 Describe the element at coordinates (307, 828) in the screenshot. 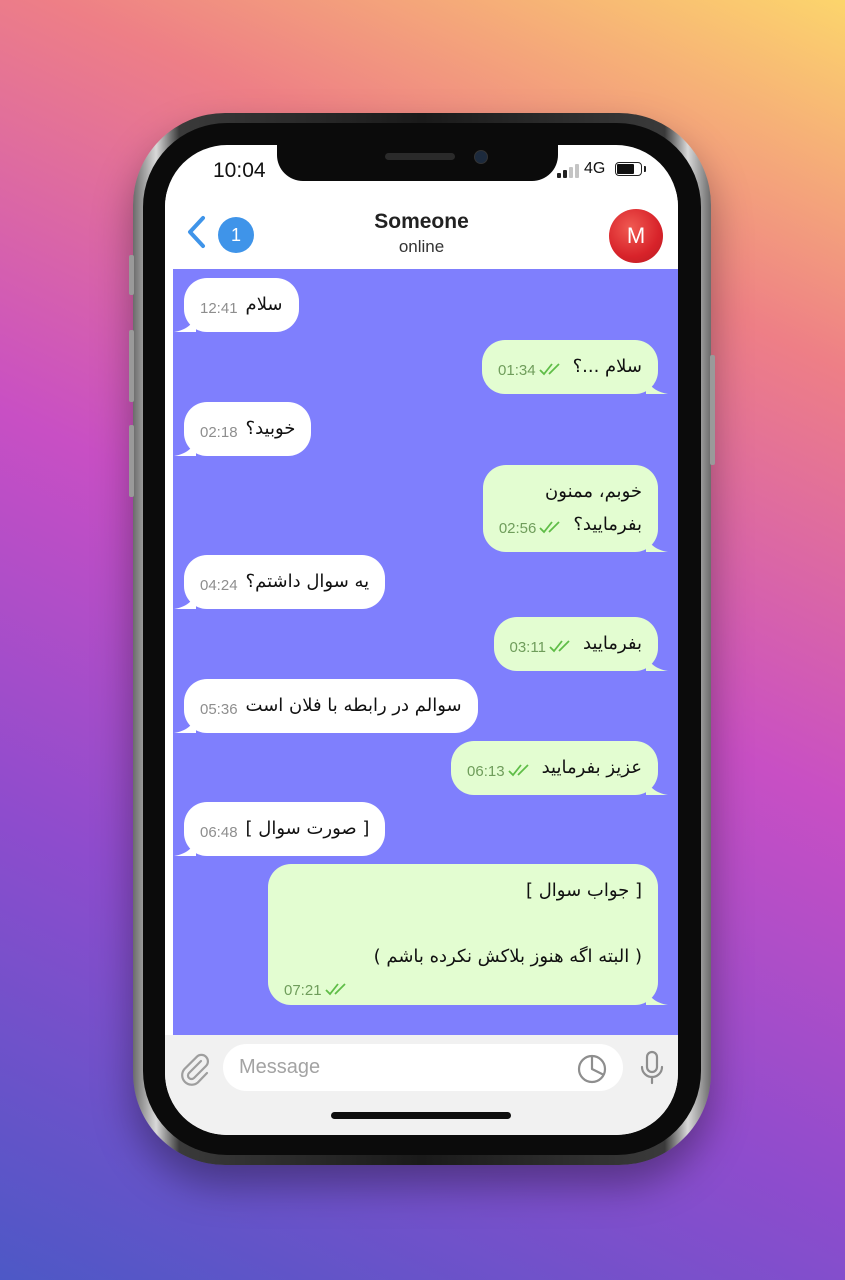

I see `message-text: [ صورت سوال ]` at that location.